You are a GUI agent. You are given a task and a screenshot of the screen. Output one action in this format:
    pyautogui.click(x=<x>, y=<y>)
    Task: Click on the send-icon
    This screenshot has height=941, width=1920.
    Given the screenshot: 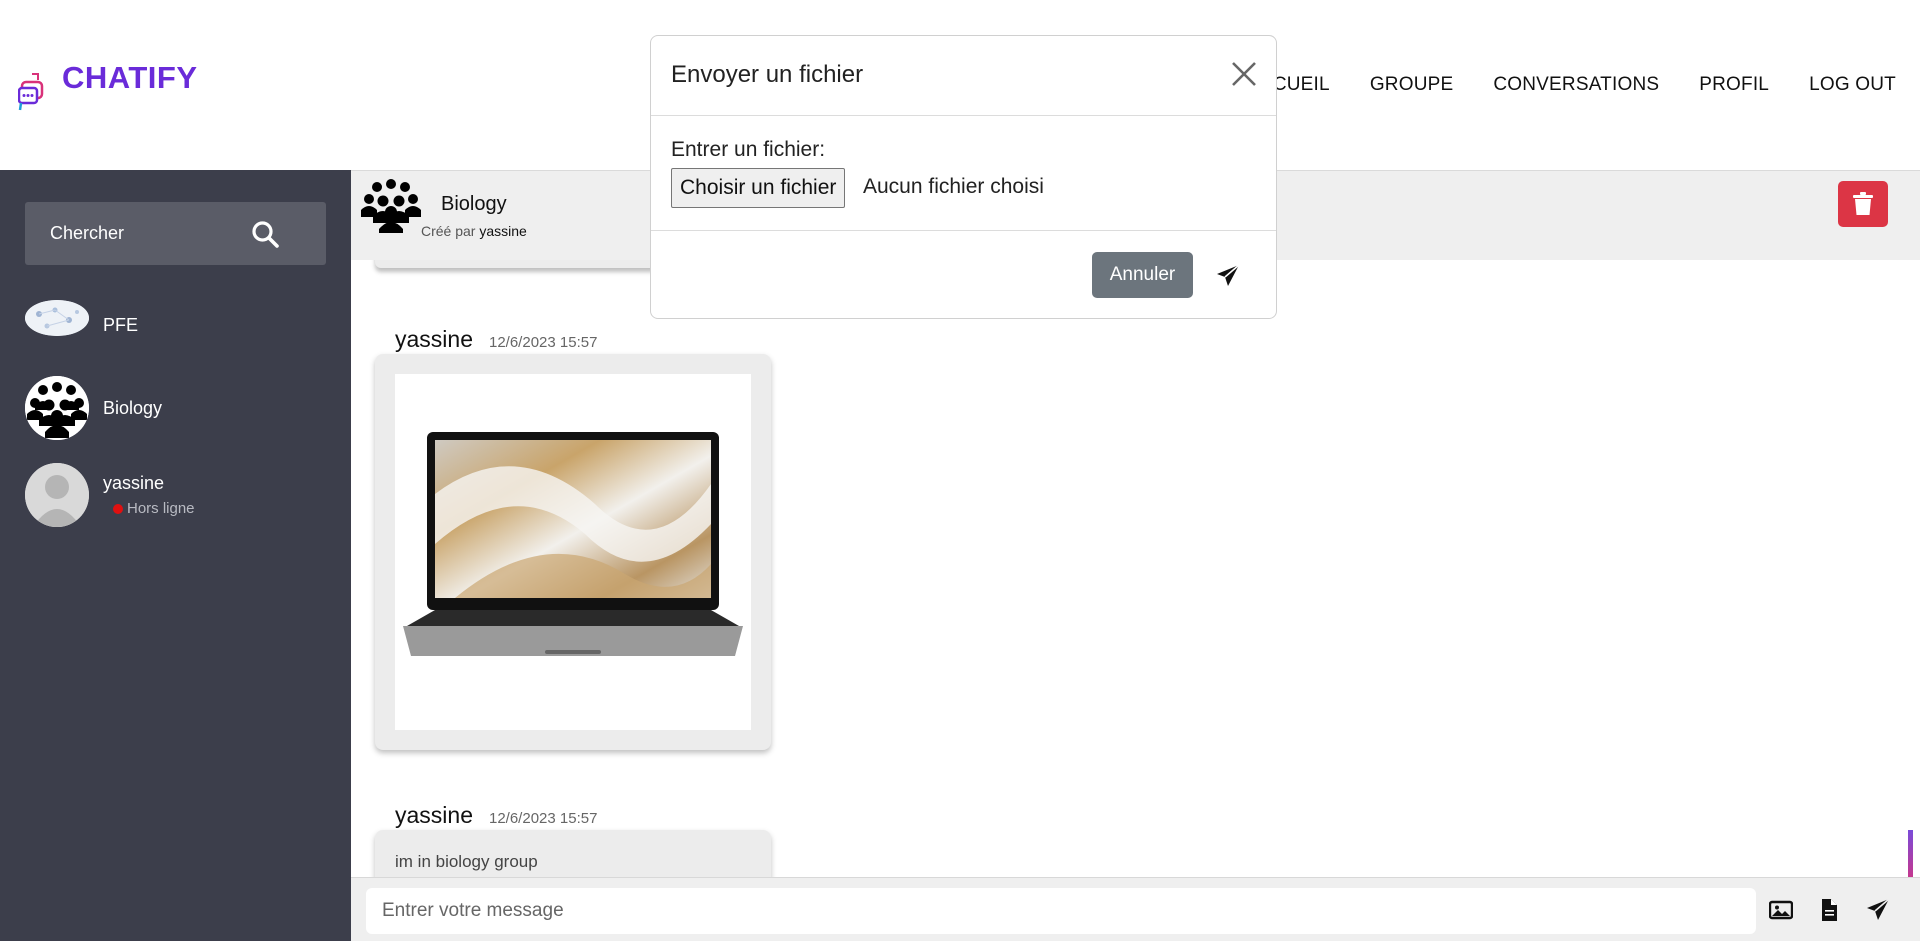 What is the action you would take?
    pyautogui.click(x=1878, y=910)
    